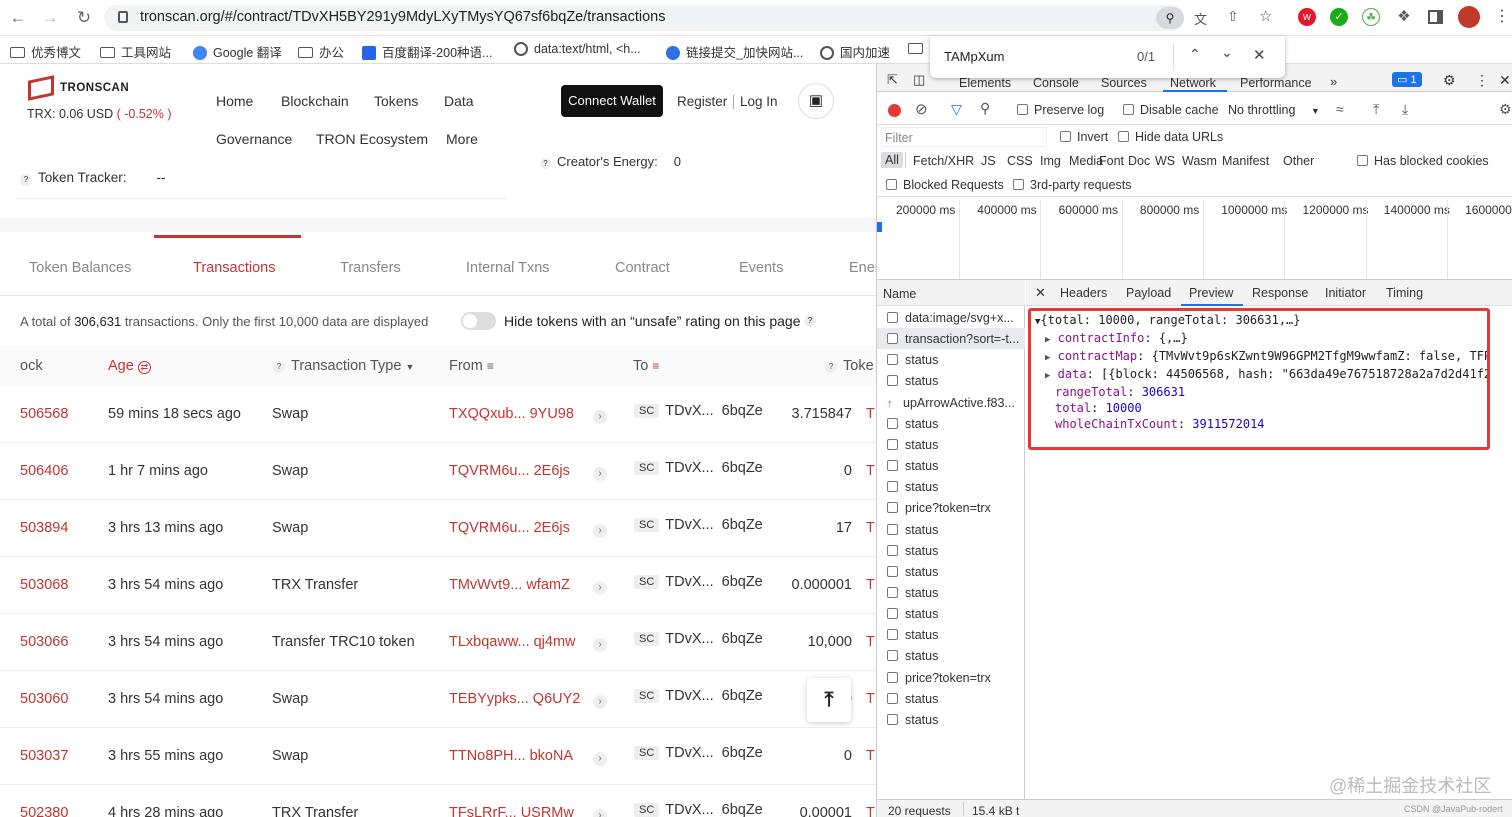 Image resolution: width=1512 pixels, height=817 pixels. What do you see at coordinates (234, 268) in the screenshot?
I see `tab-transactions: Transactions` at bounding box center [234, 268].